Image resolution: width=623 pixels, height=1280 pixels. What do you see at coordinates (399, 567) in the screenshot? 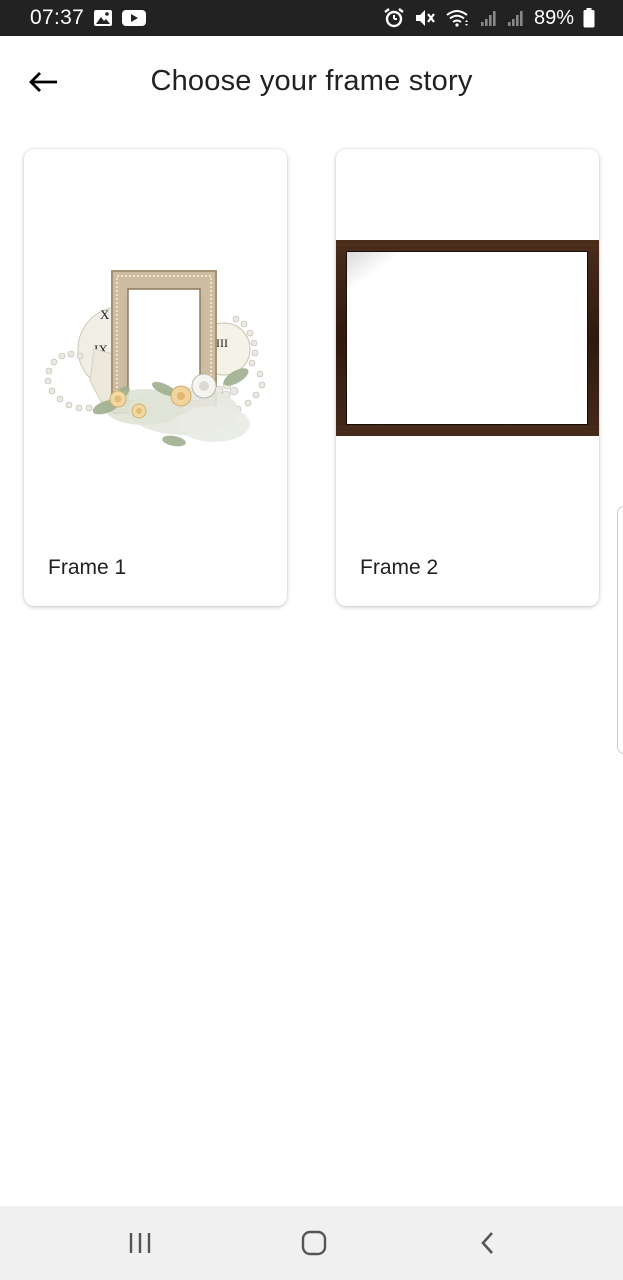
I see `frame-card-2-label: Frame 2` at bounding box center [399, 567].